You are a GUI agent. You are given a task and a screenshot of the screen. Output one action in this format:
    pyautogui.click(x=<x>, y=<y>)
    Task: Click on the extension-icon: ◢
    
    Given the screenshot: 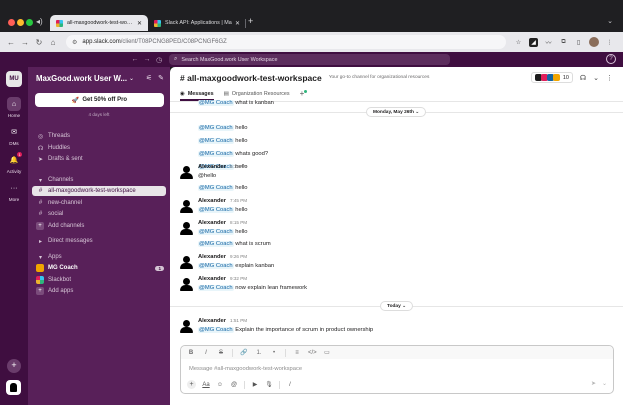 What is the action you would take?
    pyautogui.click(x=533, y=42)
    